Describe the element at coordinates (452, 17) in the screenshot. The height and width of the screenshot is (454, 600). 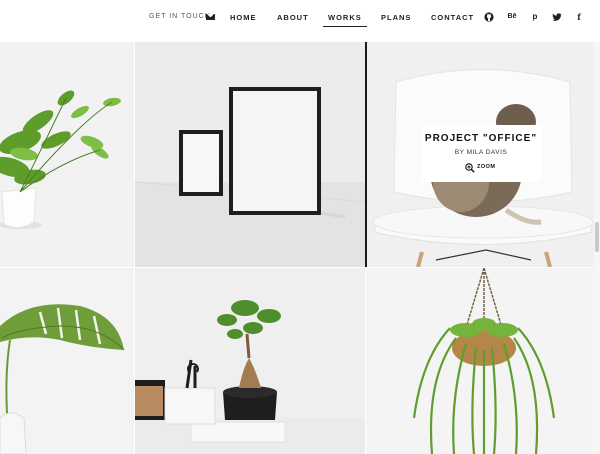
I see `nav-contact: CONTACT` at that location.